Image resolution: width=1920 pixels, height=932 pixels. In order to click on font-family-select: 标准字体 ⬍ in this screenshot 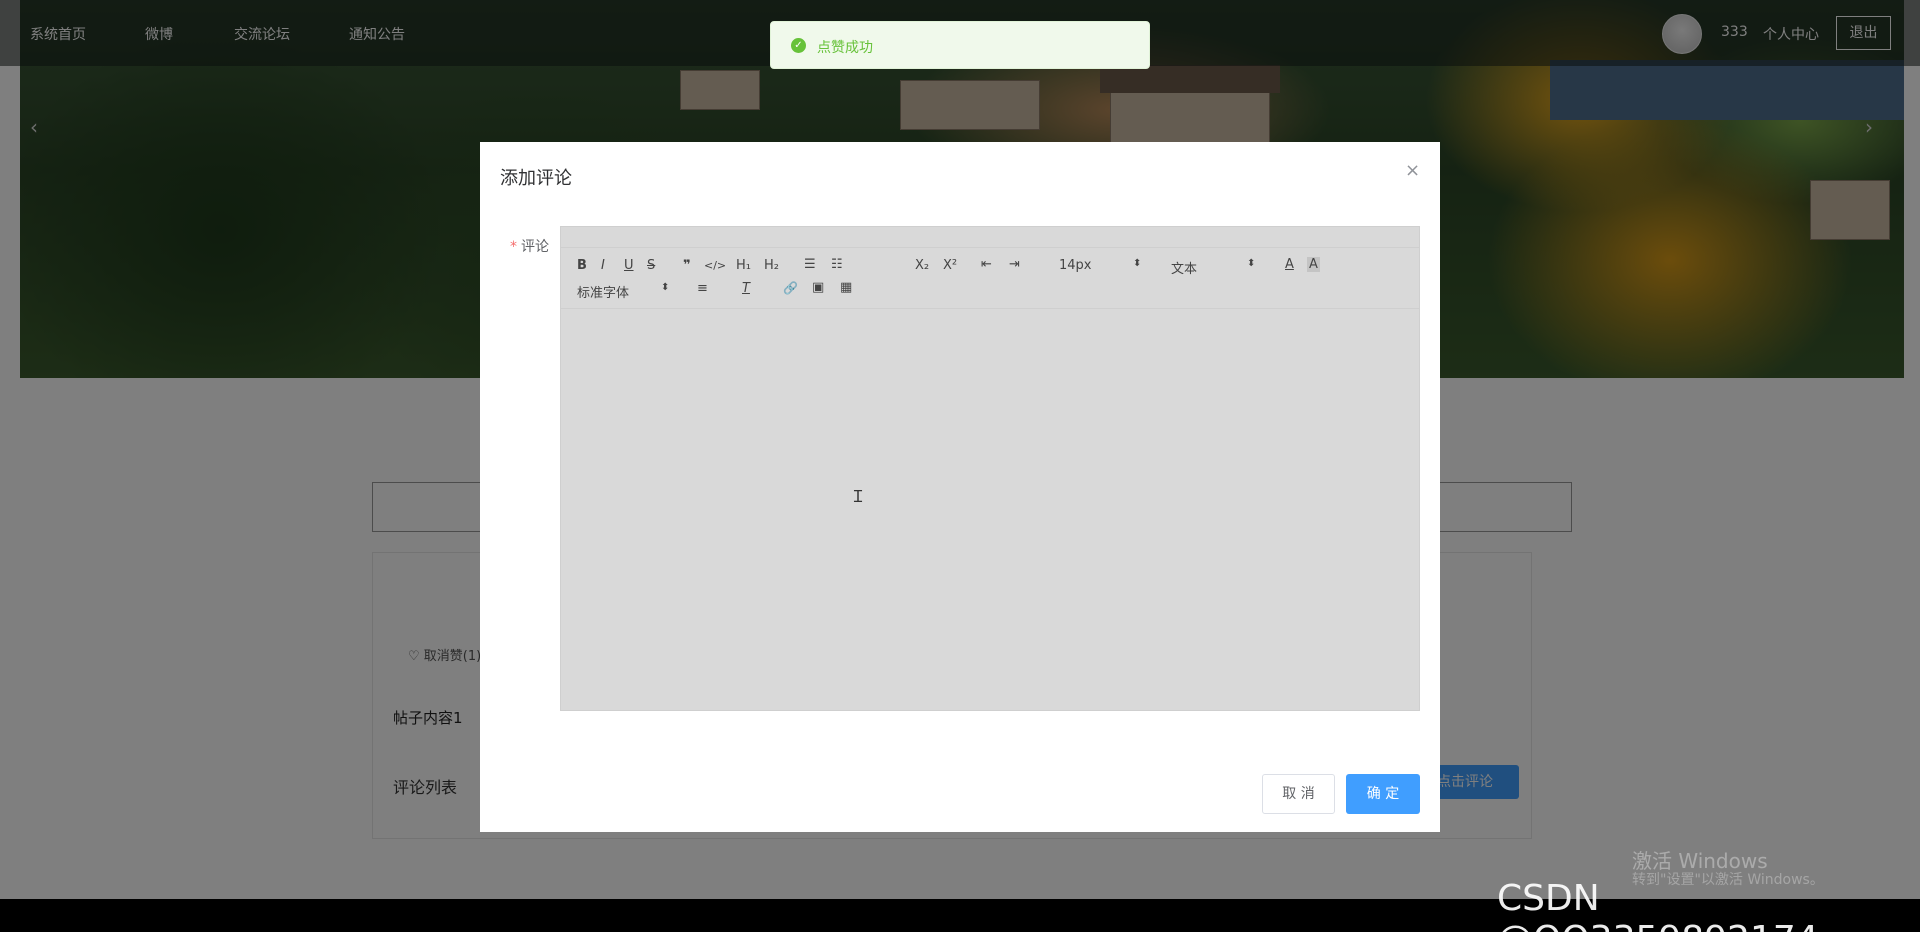, I will do `click(625, 291)`.